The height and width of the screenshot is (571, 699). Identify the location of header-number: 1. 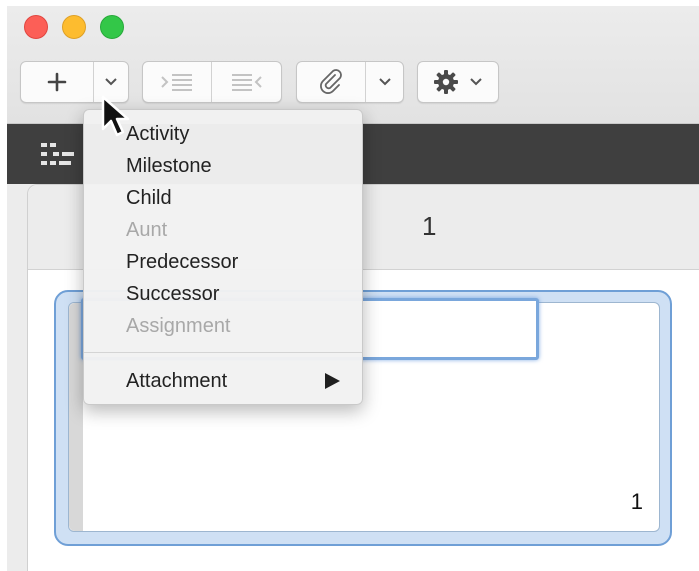
(429, 226).